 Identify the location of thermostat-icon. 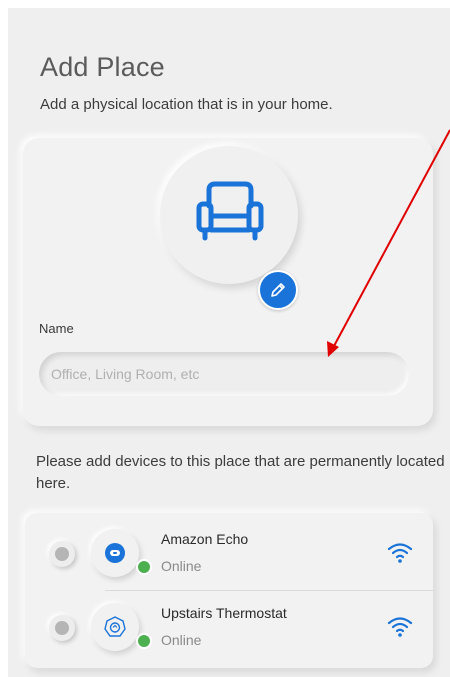
(115, 626).